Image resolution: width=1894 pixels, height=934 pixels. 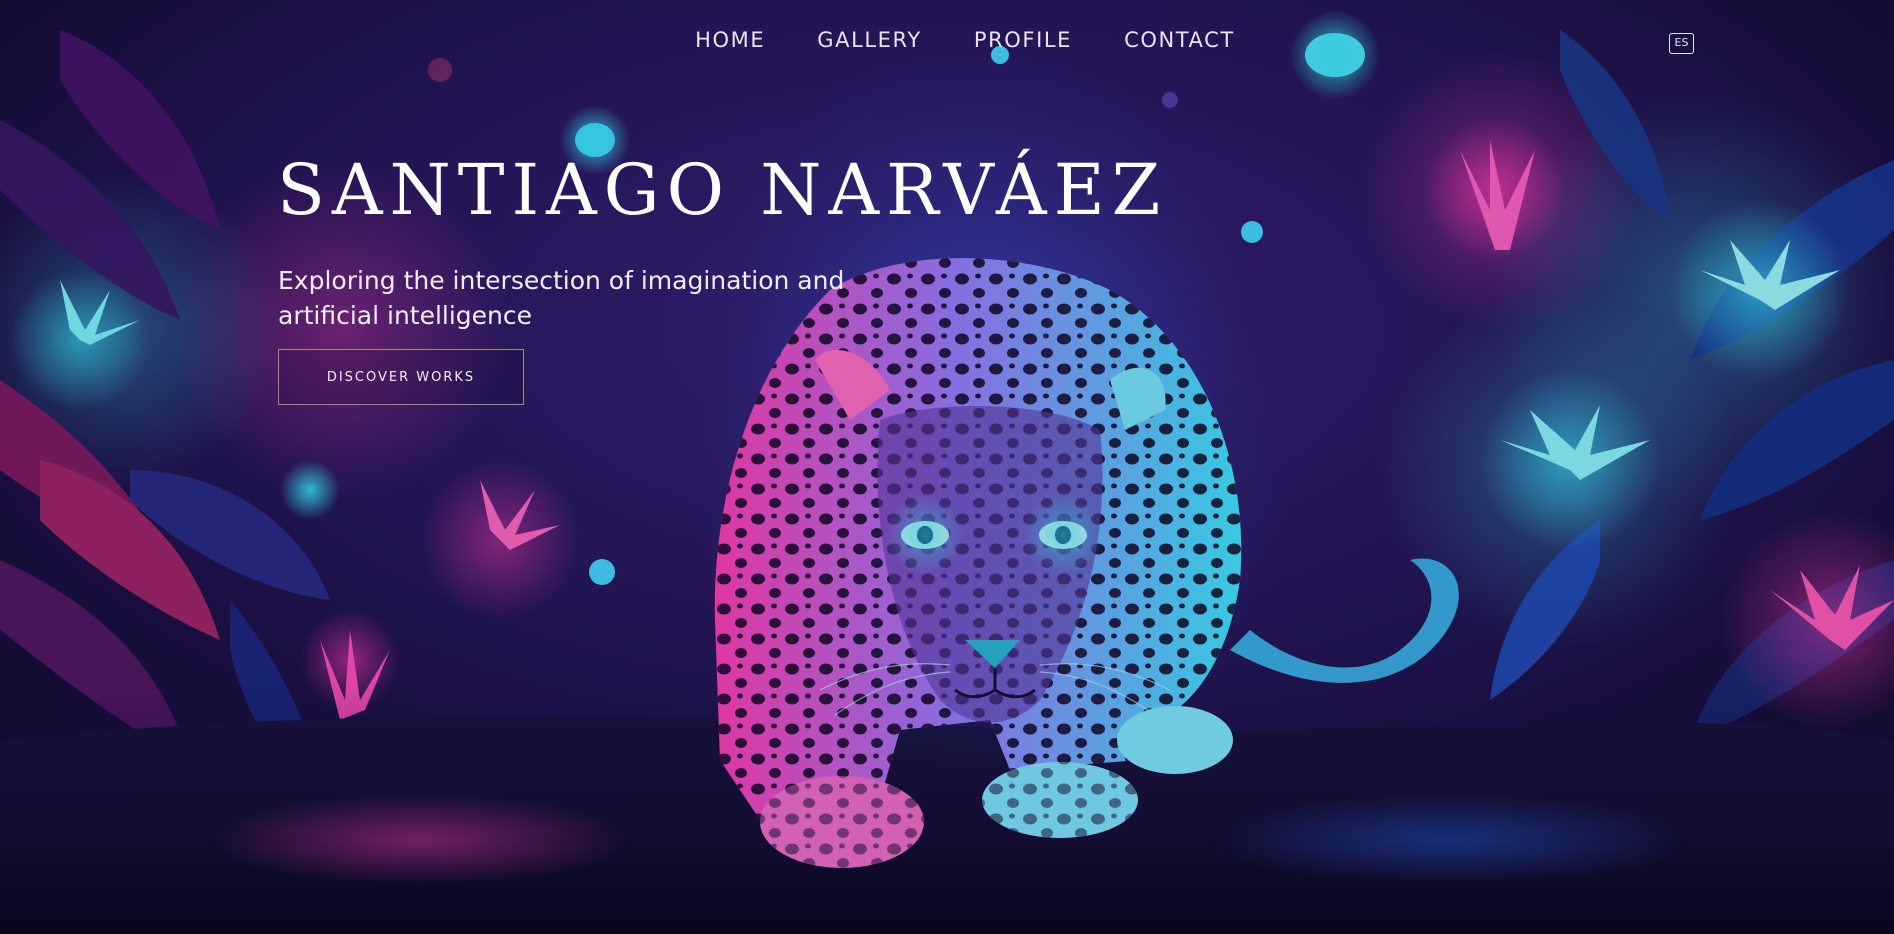 I want to click on nav-link-gallery: GALLERY, so click(x=869, y=40).